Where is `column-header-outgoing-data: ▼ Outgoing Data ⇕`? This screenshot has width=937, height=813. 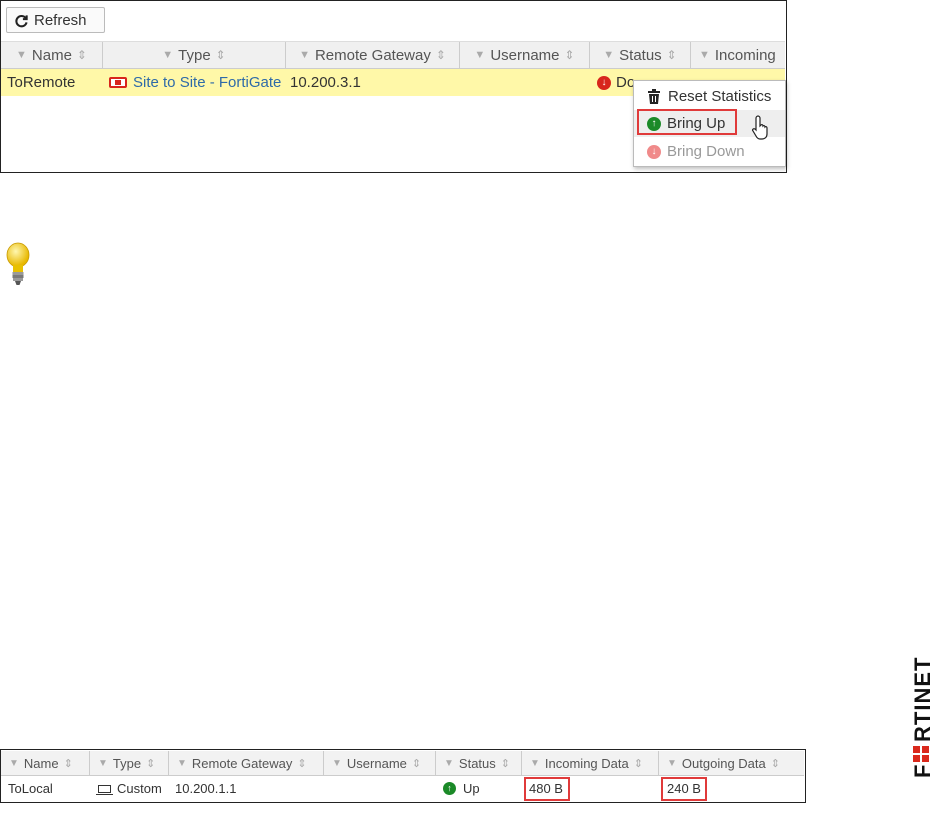 column-header-outgoing-data: ▼ Outgoing Data ⇕ is located at coordinates (731, 763).